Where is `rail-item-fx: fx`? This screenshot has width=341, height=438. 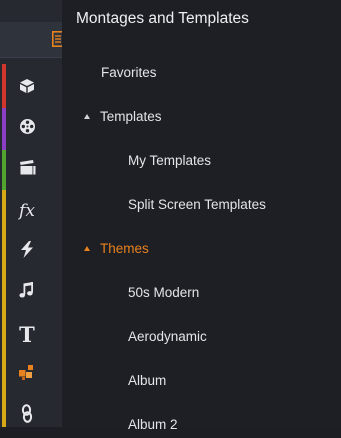
rail-item-fx: fx is located at coordinates (27, 211).